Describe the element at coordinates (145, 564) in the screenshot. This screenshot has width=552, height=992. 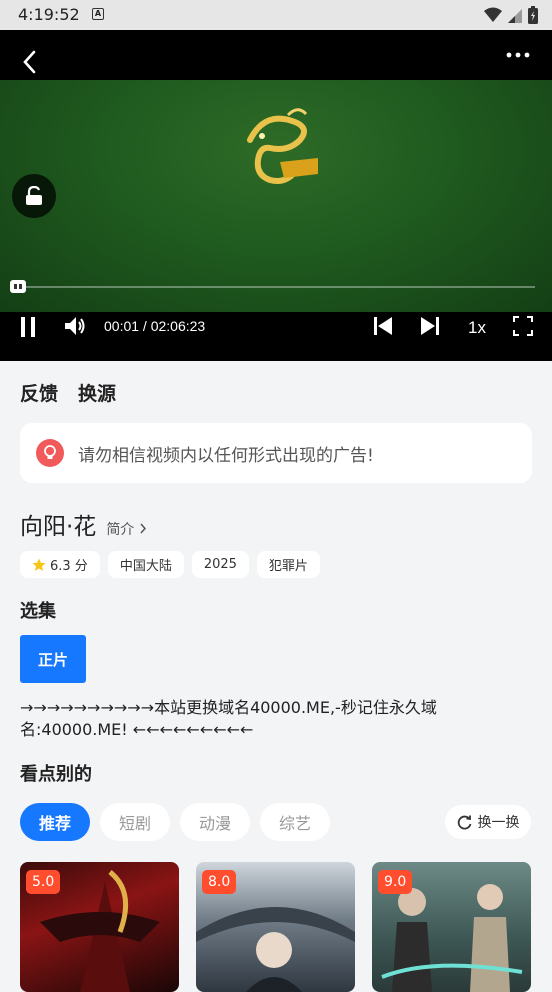
I see `region-tag: 中国大陆` at that location.